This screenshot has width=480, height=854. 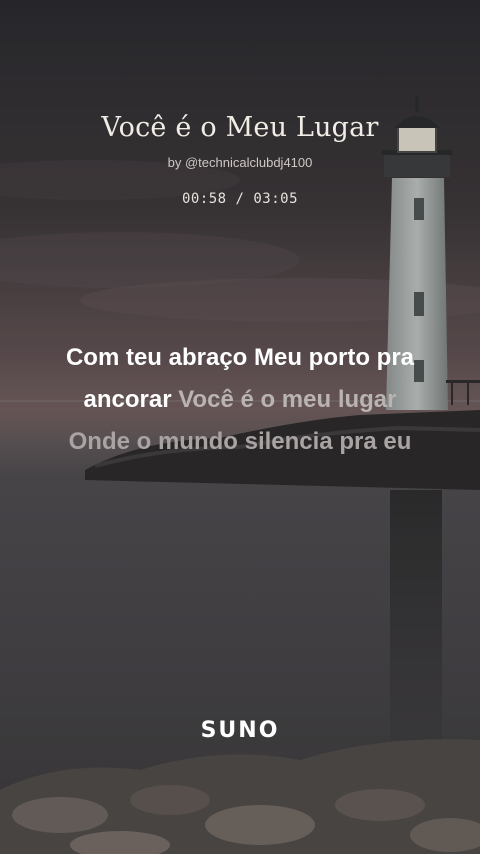 What do you see at coordinates (127, 399) in the screenshot?
I see `lyric-line-2-sung: ancorar` at bounding box center [127, 399].